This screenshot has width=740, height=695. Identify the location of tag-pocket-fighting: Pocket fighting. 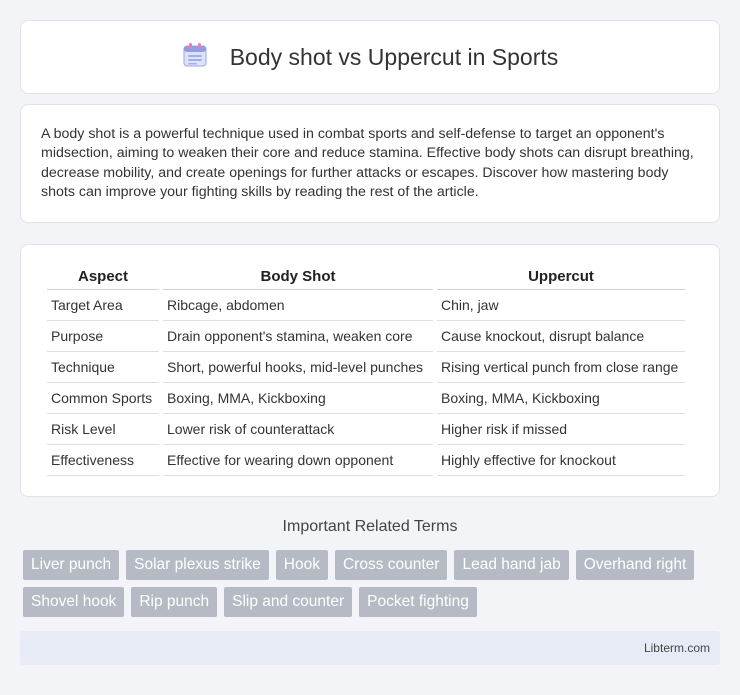
(418, 602).